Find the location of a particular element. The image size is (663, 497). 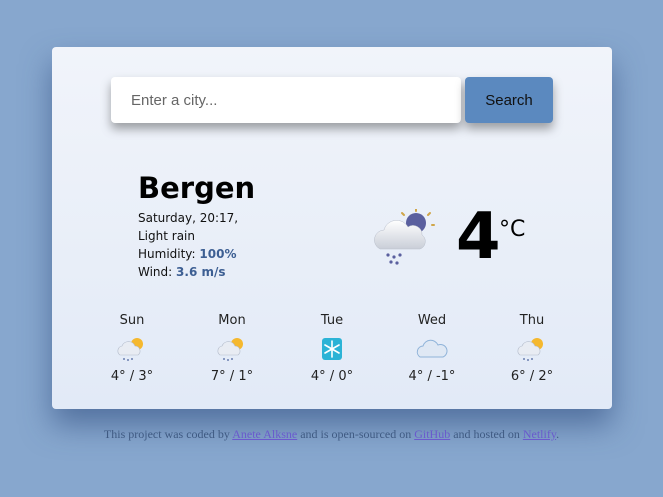

forecast-day: Mon 7° / 1° is located at coordinates (232, 348).